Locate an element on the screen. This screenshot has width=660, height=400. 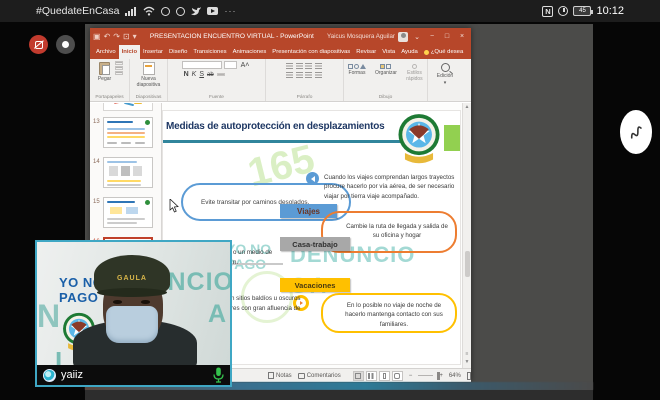
tab-vista: Vista is located at coordinates (388, 52).